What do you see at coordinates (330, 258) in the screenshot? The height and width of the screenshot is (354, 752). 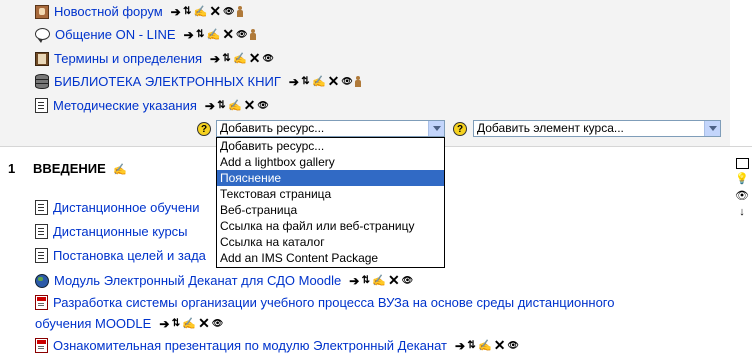 I see `dropdown-option: Add an IMS Content Package` at bounding box center [330, 258].